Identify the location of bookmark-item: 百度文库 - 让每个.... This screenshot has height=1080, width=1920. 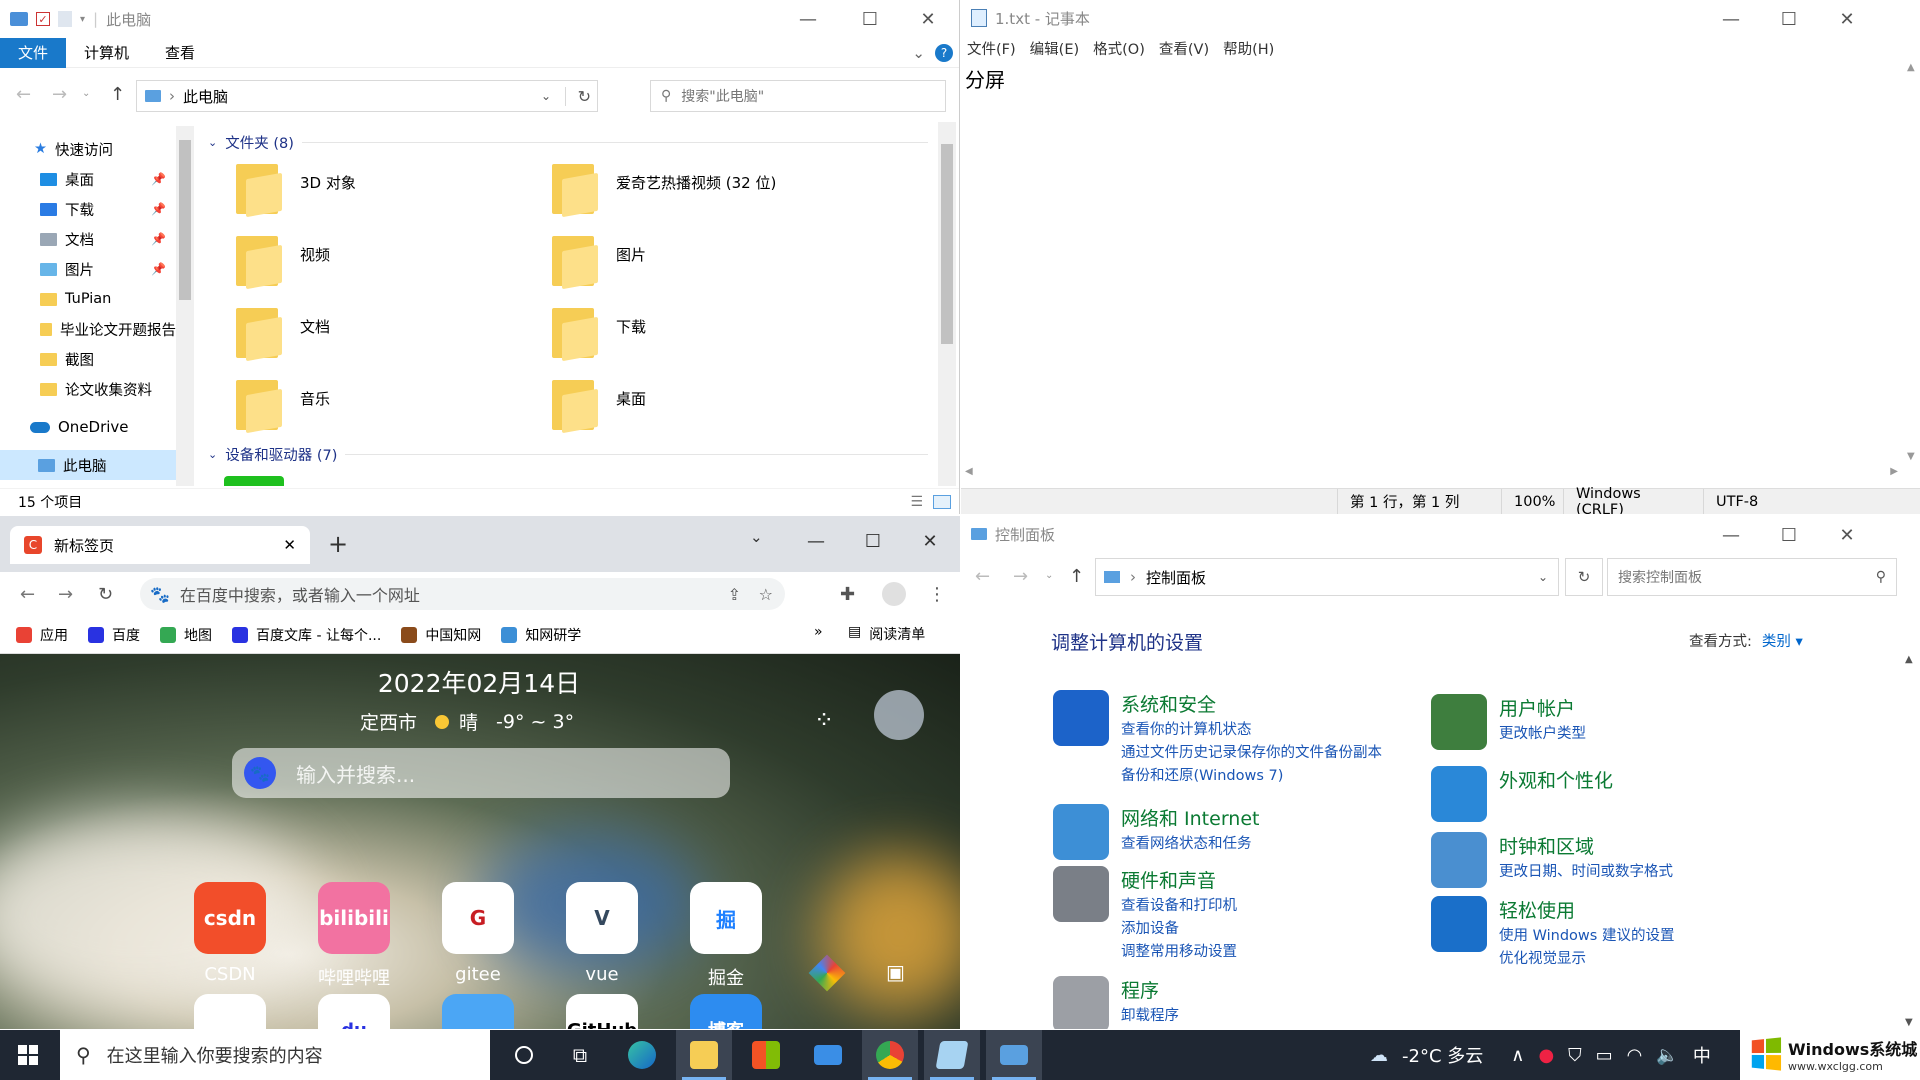
(306, 635).